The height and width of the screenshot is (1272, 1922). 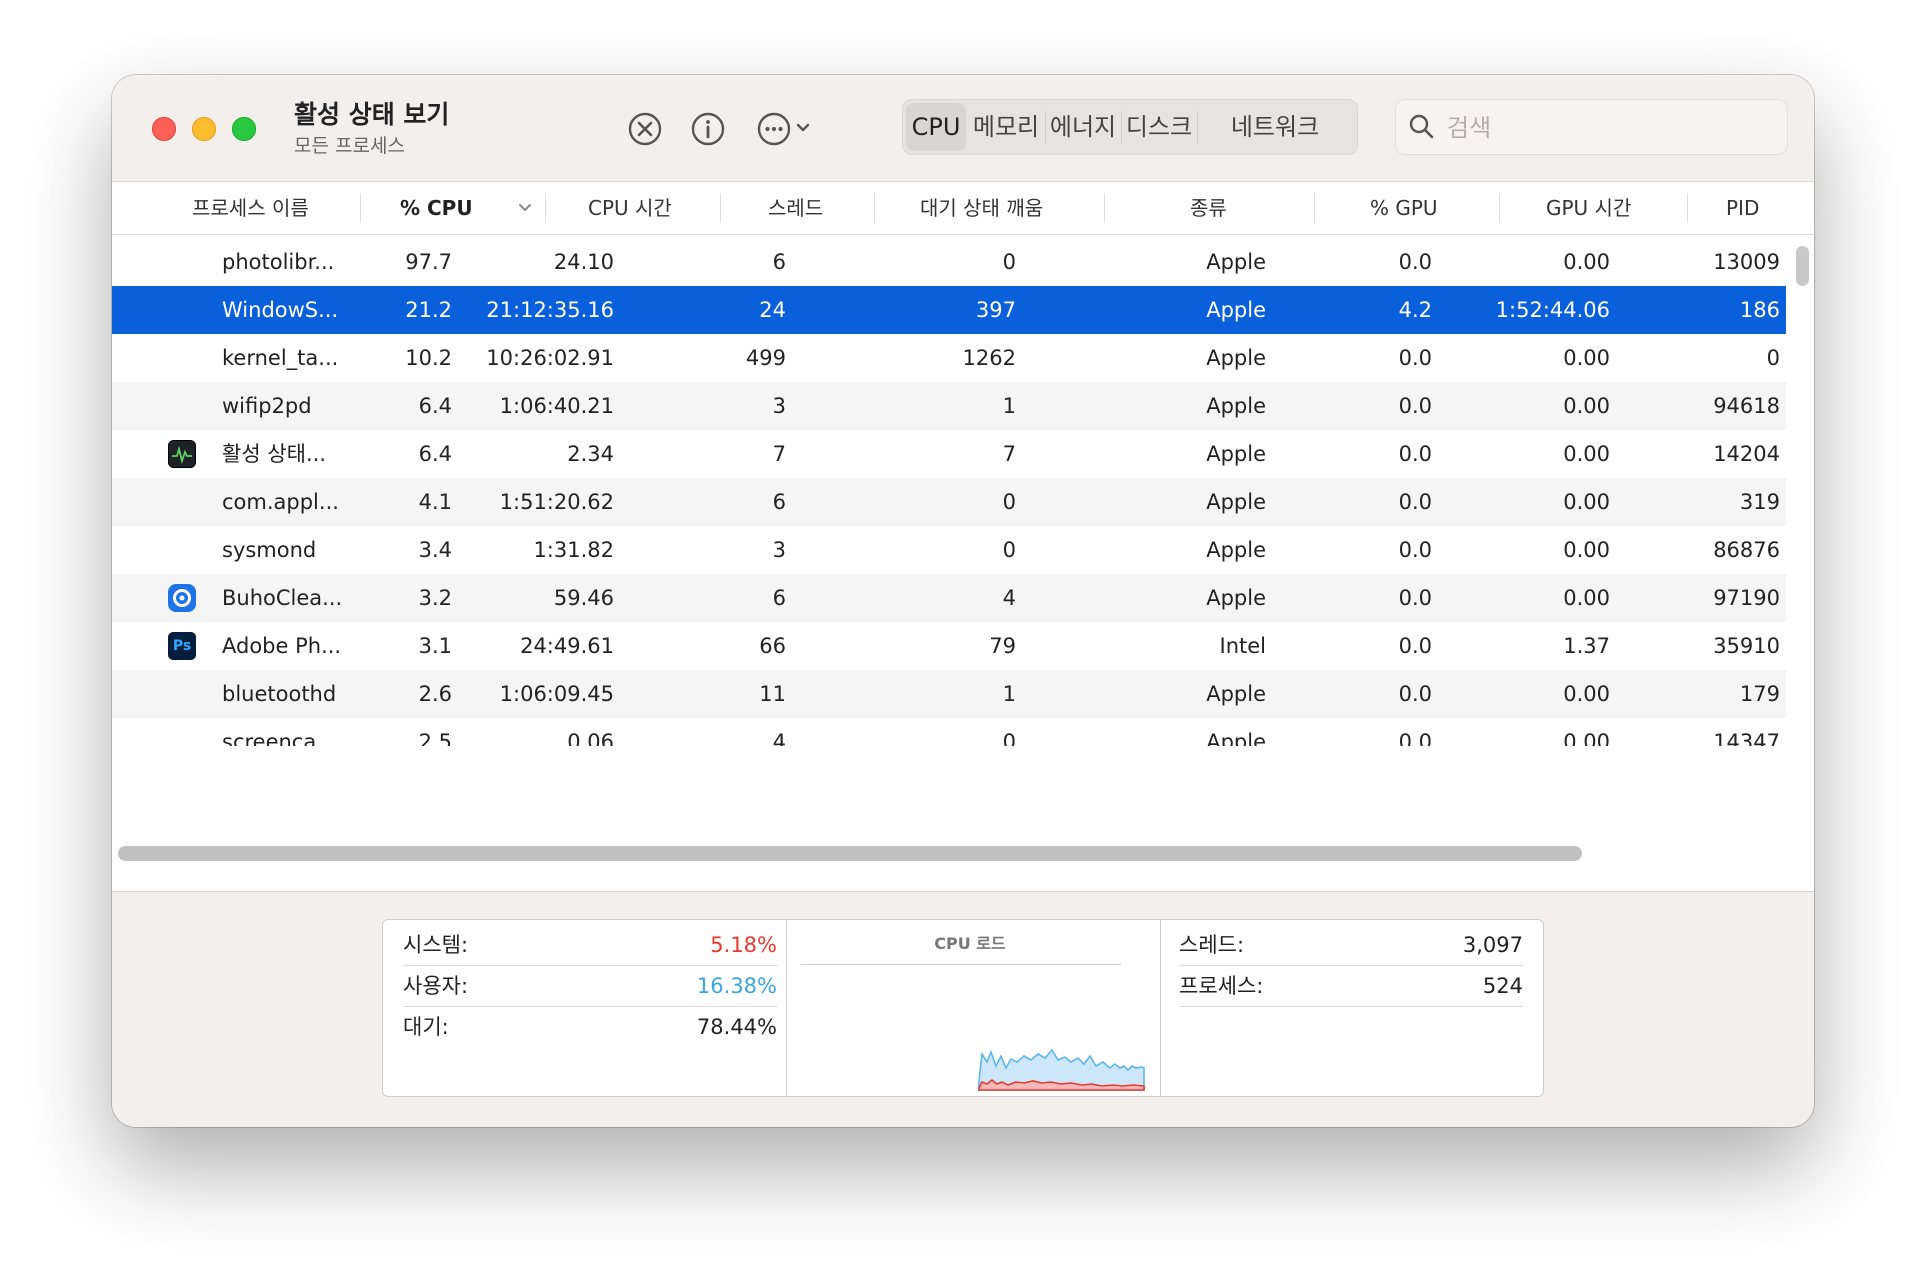 What do you see at coordinates (949, 732) in the screenshot?
I see `table-row: screenca... 2.5 0.06 4 0 Apple 0.0 0.00 14347` at bounding box center [949, 732].